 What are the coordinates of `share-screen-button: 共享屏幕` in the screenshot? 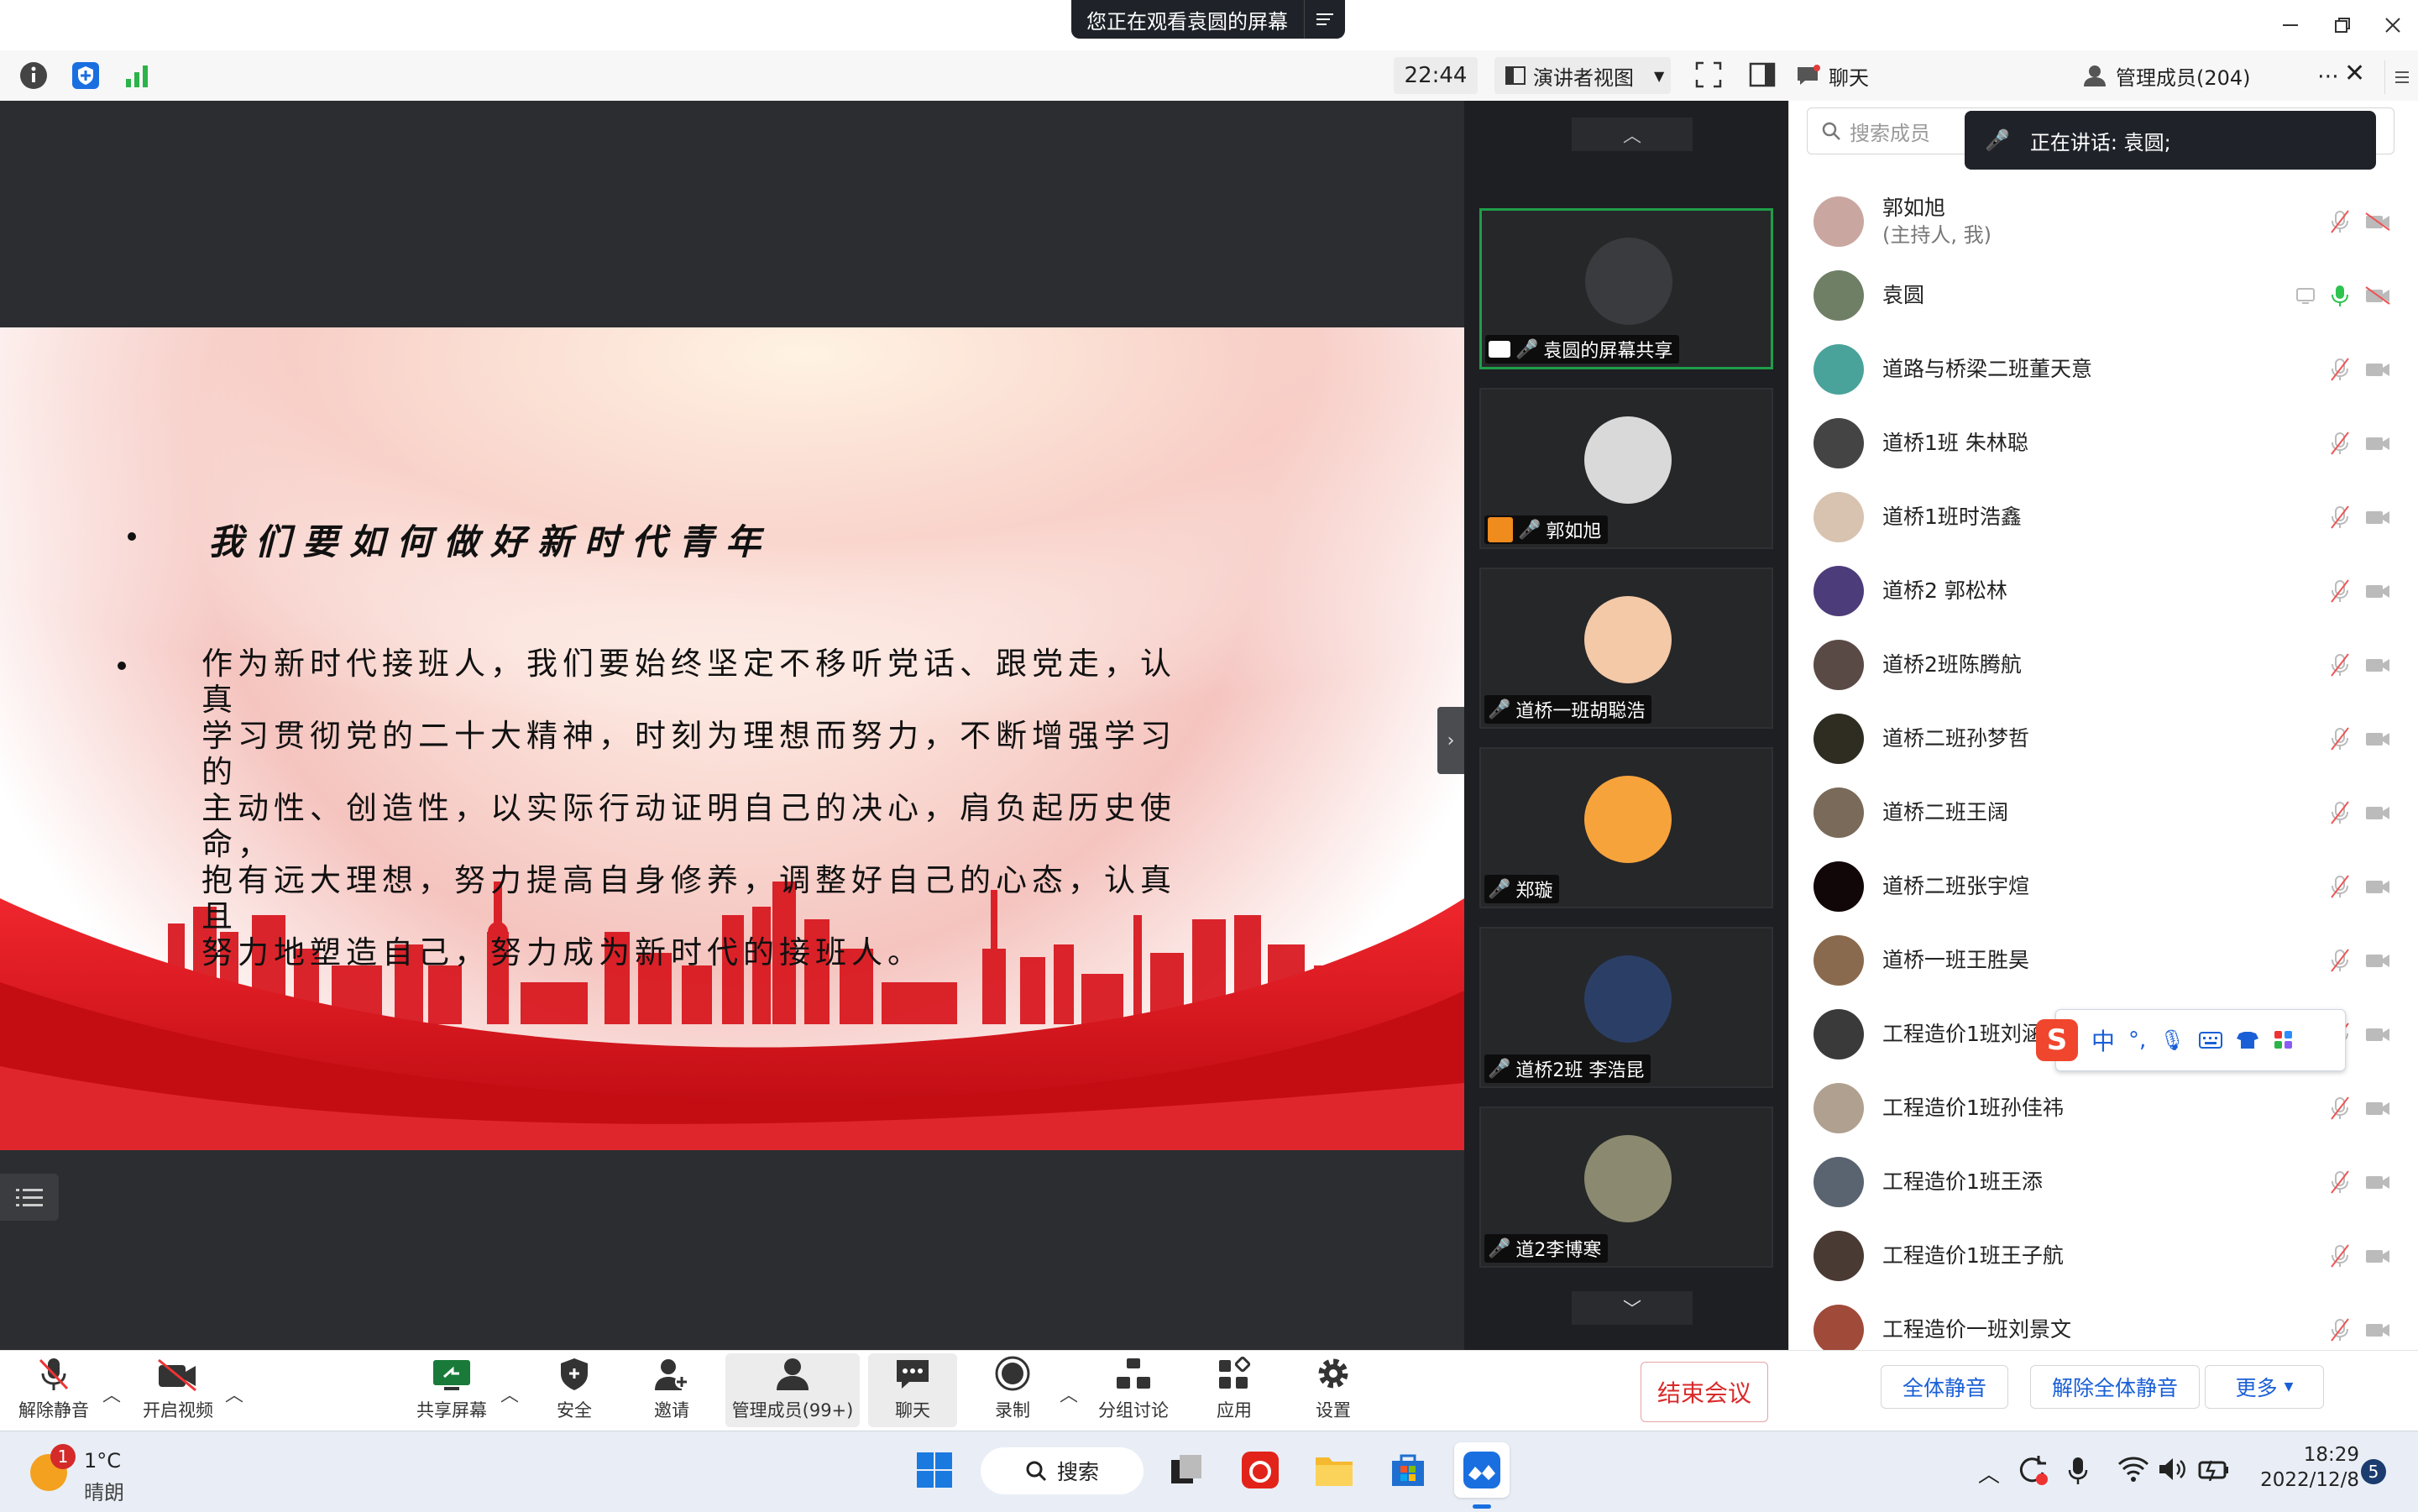 It's located at (452, 1390).